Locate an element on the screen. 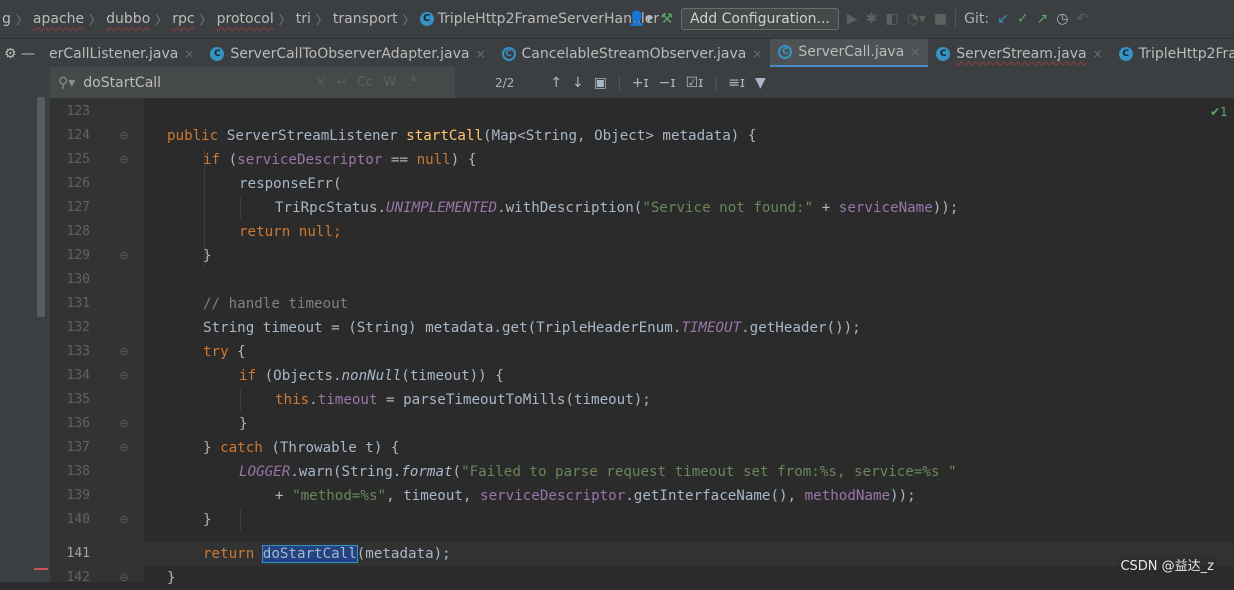  tab-cancelablestreamobserver: C CancelableStreamObserver.java × is located at coordinates (632, 53).